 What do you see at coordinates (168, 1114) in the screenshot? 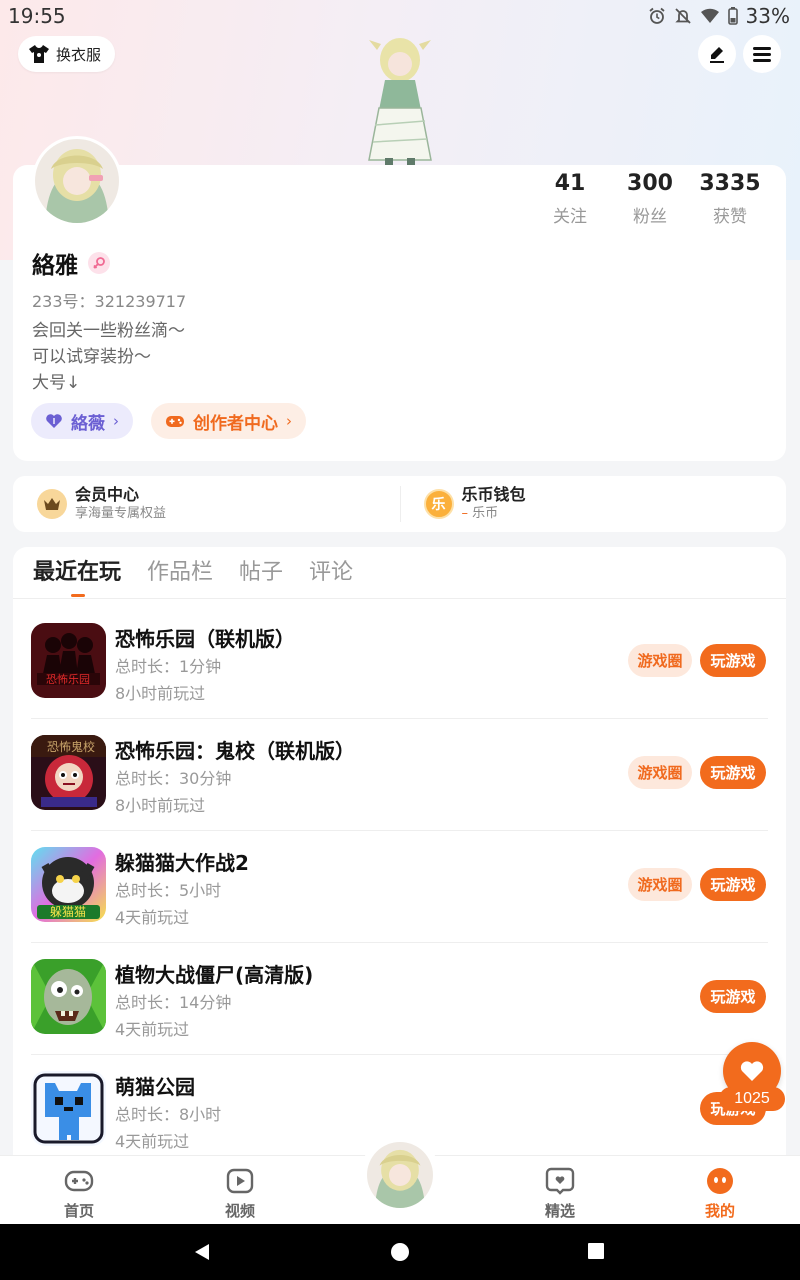
I see `game-duration: 总时长：8小时` at bounding box center [168, 1114].